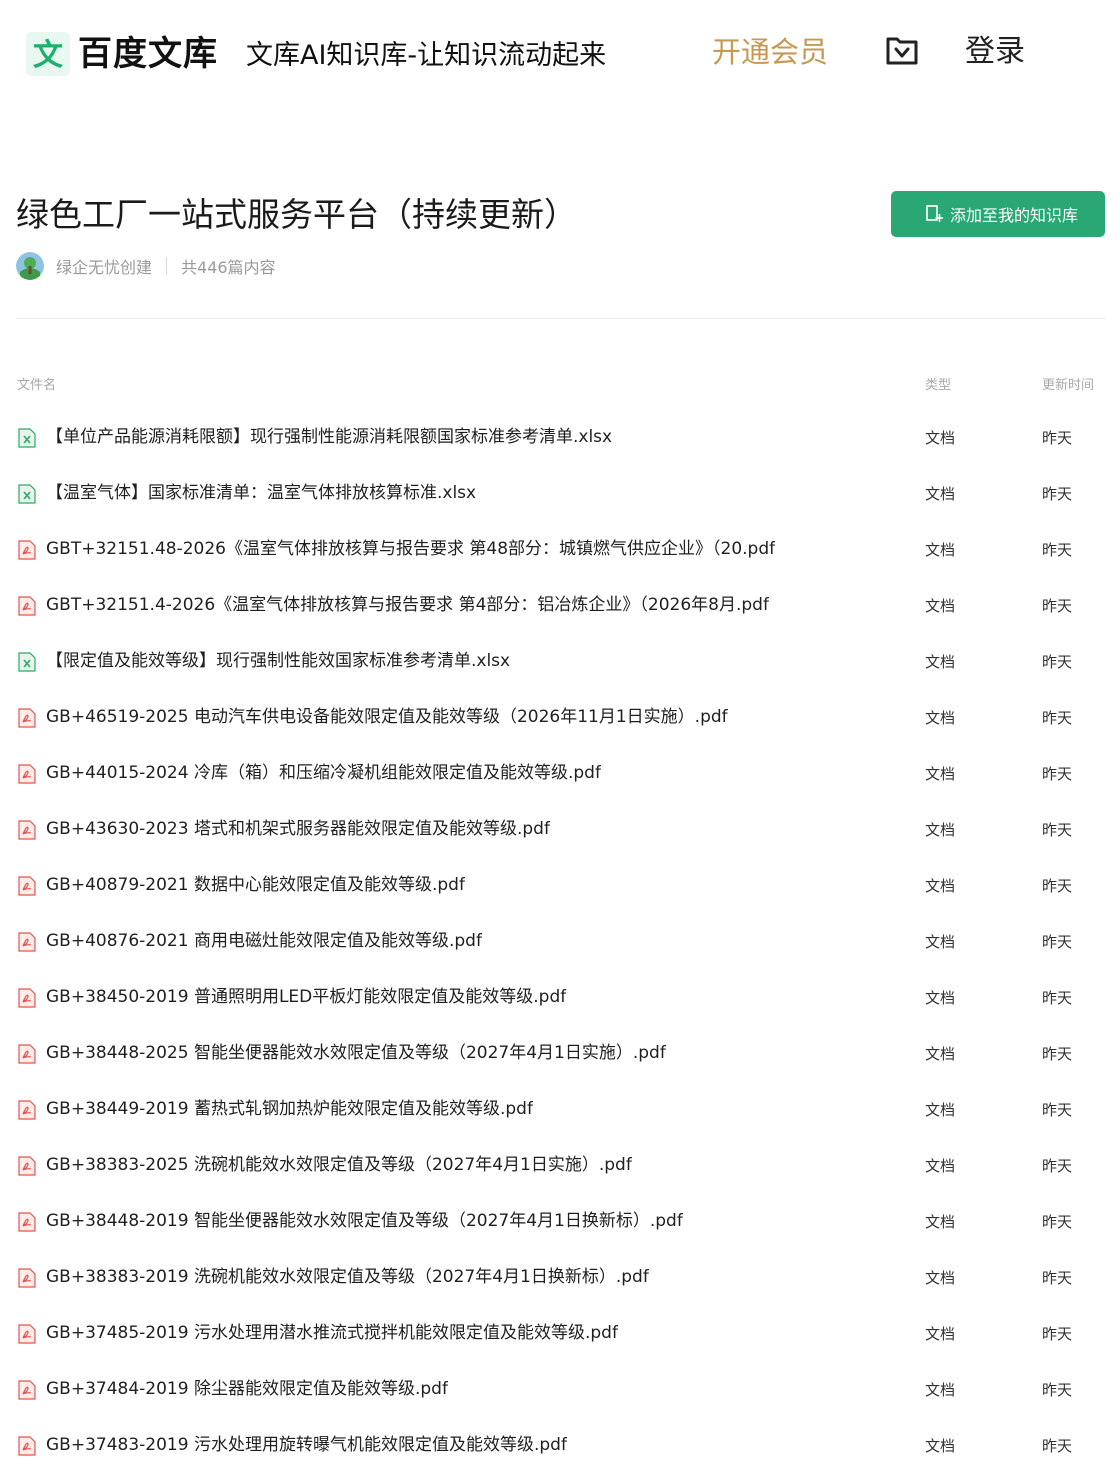 This screenshot has width=1120, height=1474. What do you see at coordinates (289, 1109) in the screenshot?
I see `file-name: GB+38449-2019 蓄热式轧钢加热炉能效限定值及能效等级.pdf` at bounding box center [289, 1109].